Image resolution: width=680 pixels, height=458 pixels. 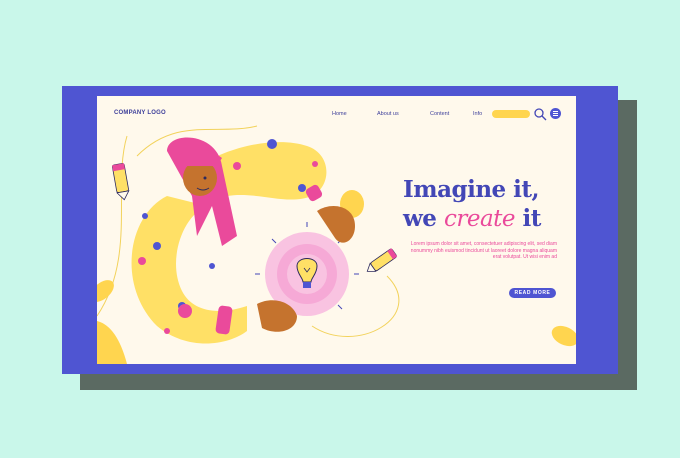 I want to click on hero-title-line2: we create it, so click(x=472, y=218).